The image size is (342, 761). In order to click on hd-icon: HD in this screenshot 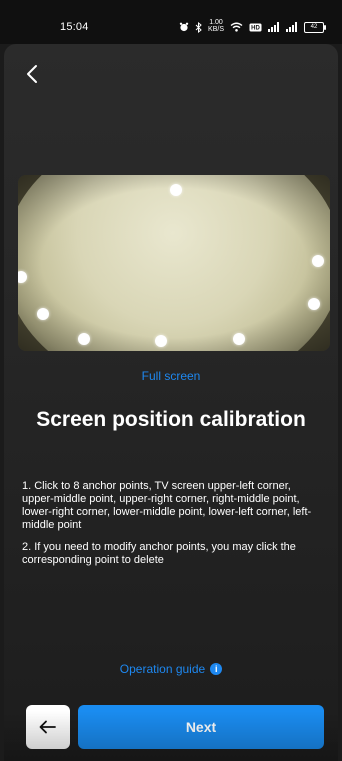, I will do `click(255, 27)`.